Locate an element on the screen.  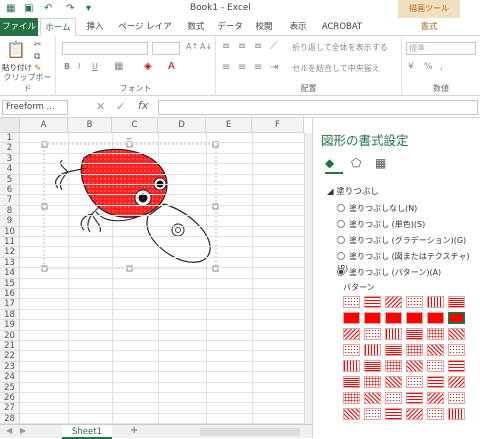
row-header: 4 is located at coordinates (10, 169).